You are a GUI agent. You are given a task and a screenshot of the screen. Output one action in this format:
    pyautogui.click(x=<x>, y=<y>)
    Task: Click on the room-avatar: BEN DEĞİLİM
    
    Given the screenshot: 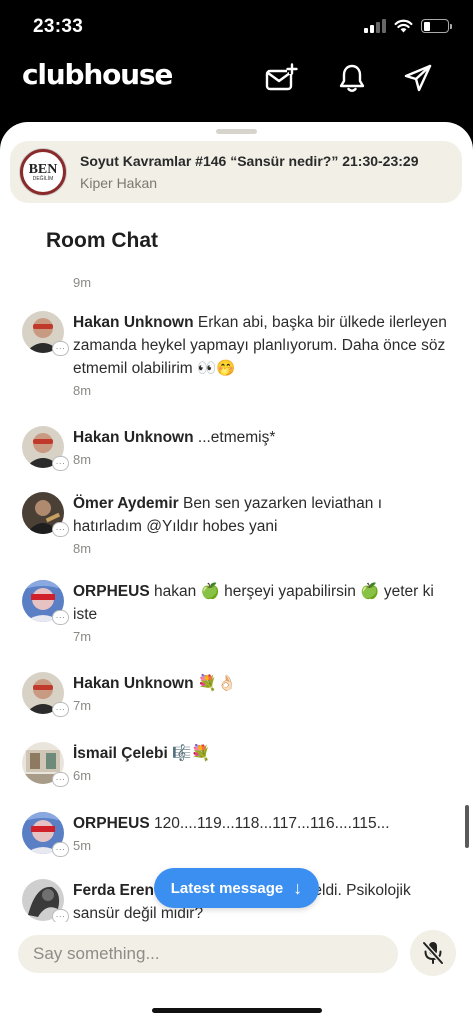 What is the action you would take?
    pyautogui.click(x=43, y=172)
    